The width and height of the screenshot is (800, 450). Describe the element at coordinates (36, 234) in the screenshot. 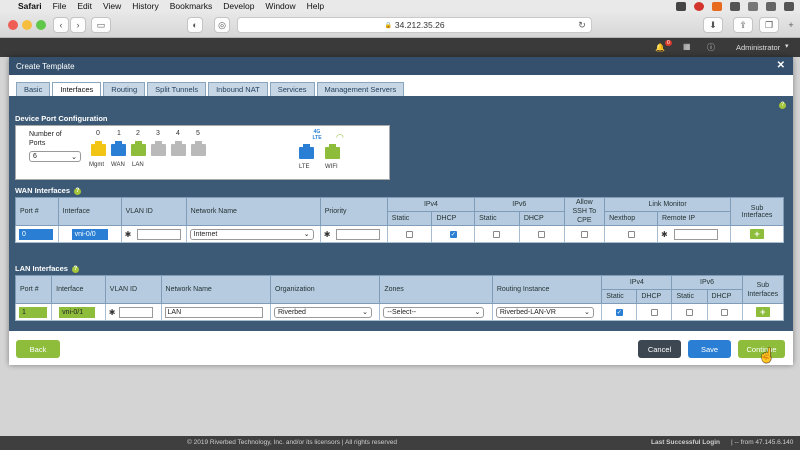

I see `wan-port-field: 0` at that location.